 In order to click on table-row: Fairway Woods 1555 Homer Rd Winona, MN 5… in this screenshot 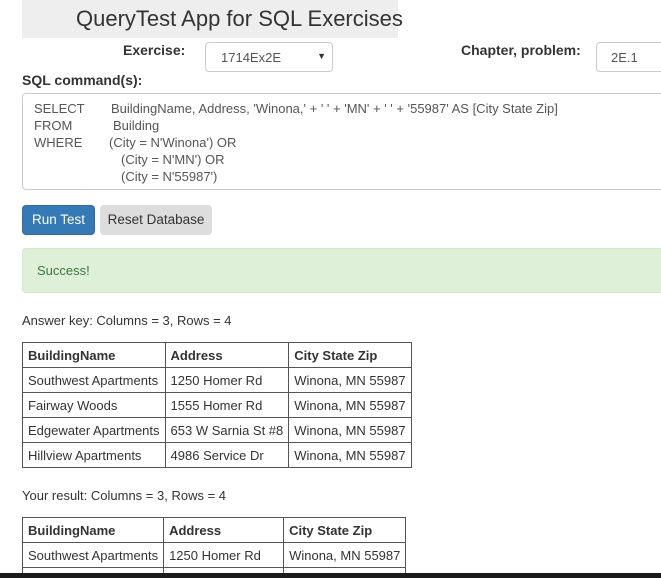, I will do `click(217, 405)`.